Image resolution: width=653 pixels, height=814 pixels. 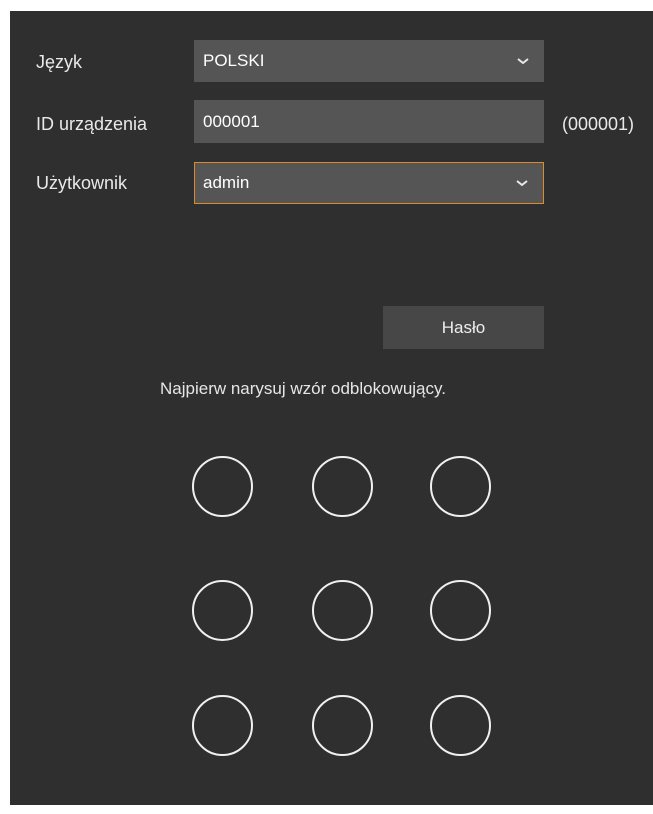 What do you see at coordinates (231, 121) in the screenshot?
I see `device-id-value: 000001` at bounding box center [231, 121].